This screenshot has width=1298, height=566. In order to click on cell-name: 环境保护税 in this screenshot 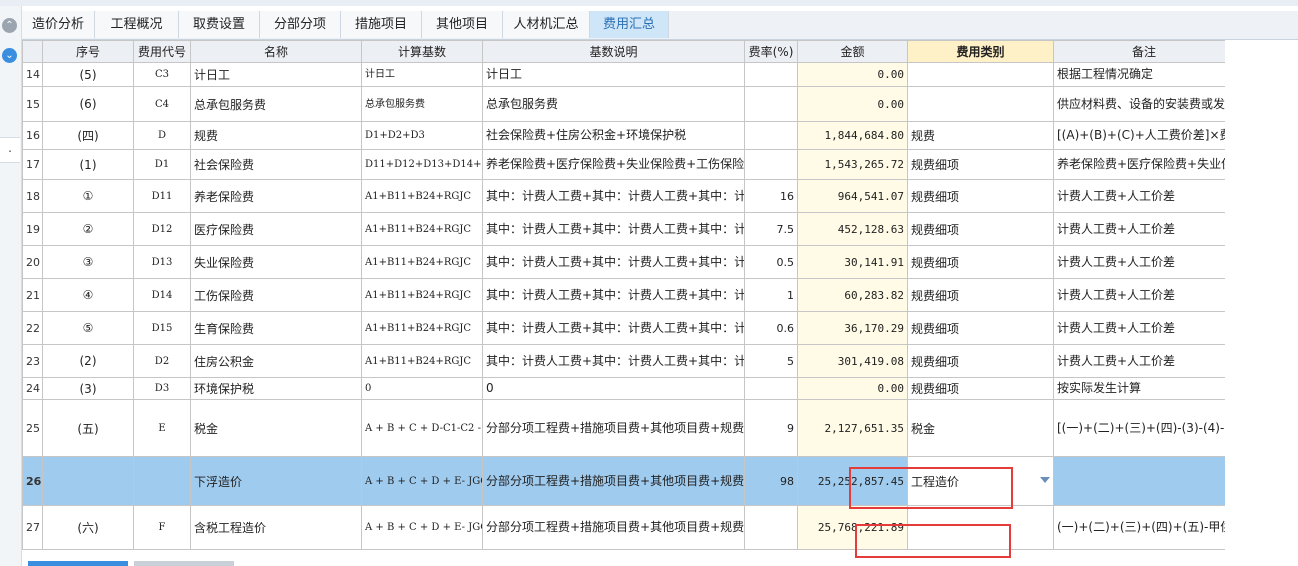, I will do `click(276, 388)`.